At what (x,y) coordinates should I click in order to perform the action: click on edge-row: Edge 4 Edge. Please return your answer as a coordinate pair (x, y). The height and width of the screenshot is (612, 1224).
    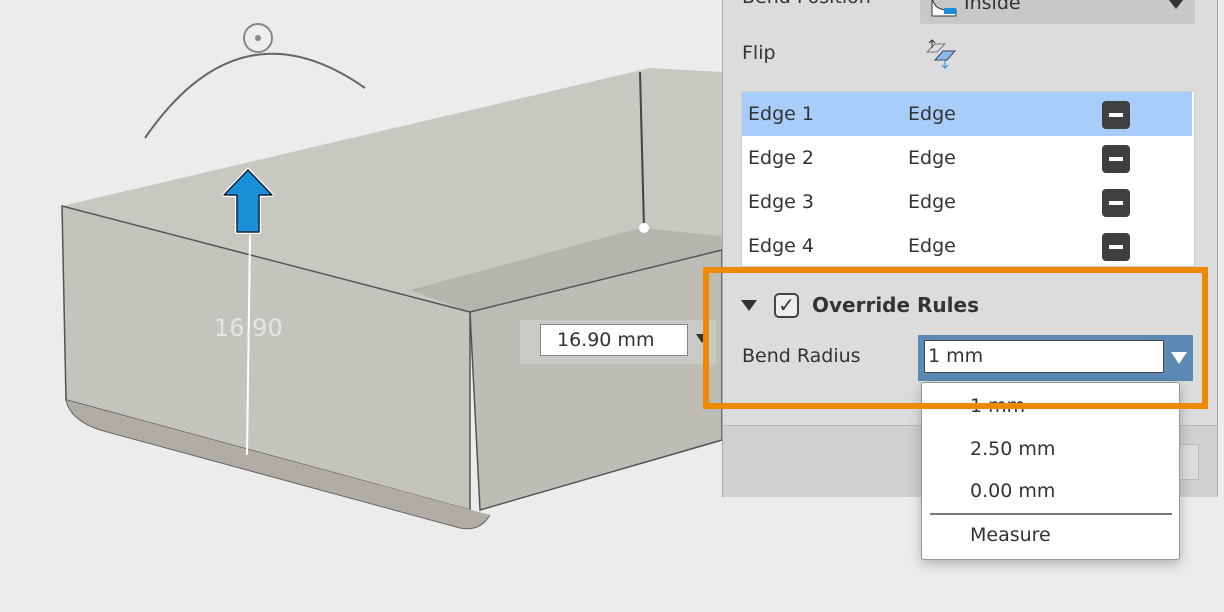
    Looking at the image, I should click on (967, 246).